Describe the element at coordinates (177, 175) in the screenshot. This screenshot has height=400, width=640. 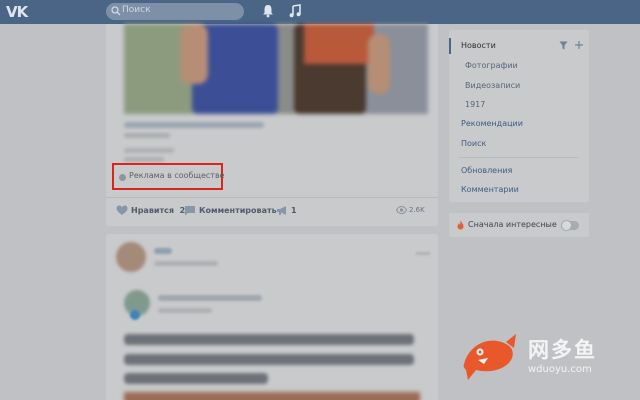
I see `ad-label: Реклама в сообществе` at that location.